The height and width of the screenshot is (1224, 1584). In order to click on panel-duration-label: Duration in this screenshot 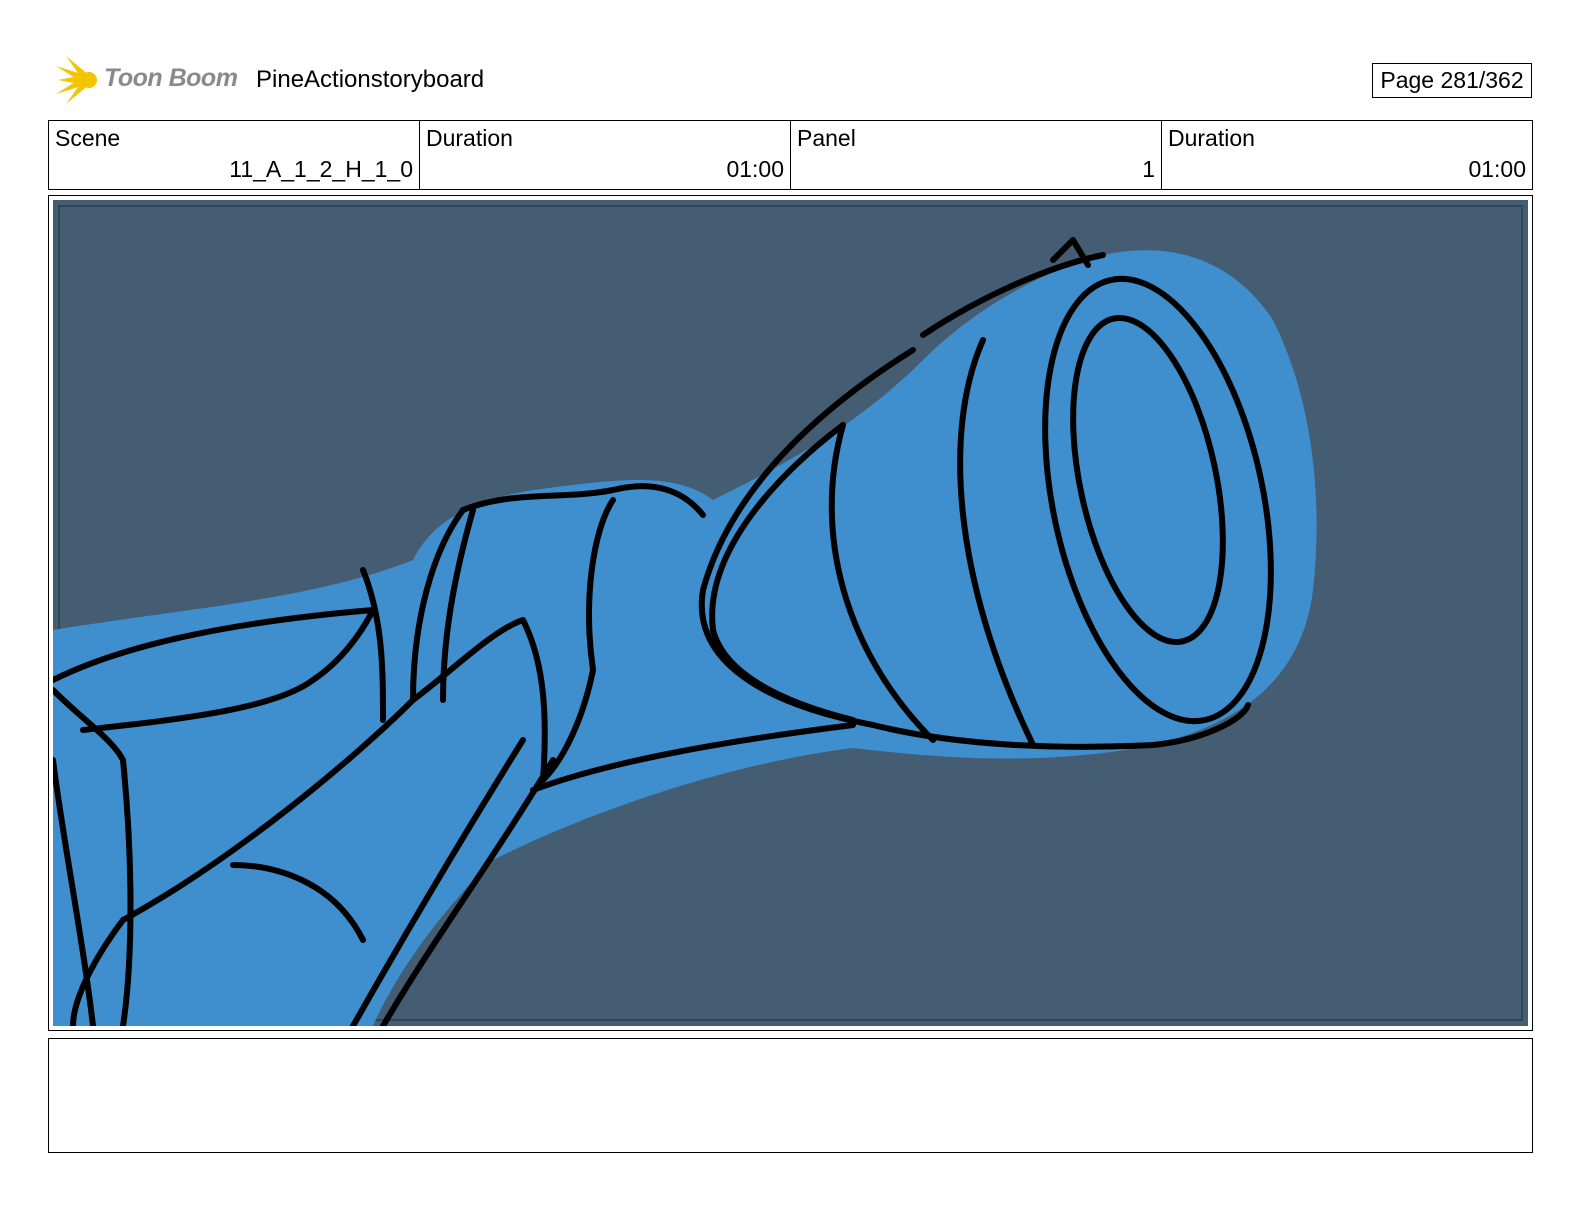, I will do `click(1211, 138)`.